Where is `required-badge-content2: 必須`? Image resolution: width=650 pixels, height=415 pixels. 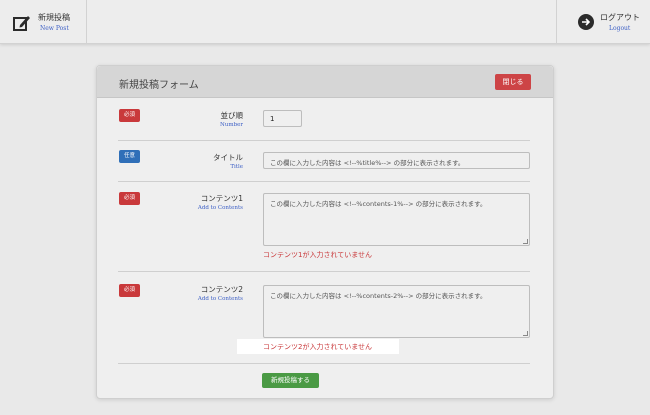
required-badge-content2: 必須 is located at coordinates (129, 290).